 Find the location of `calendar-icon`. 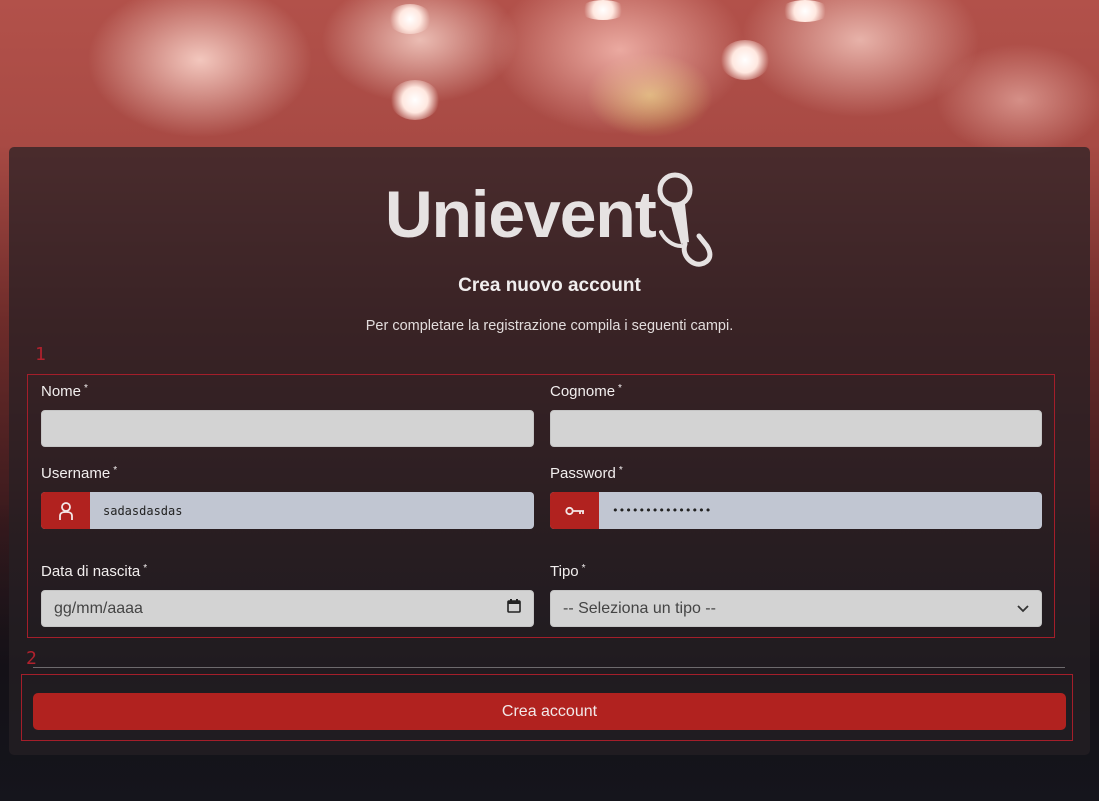

calendar-icon is located at coordinates (514, 608).